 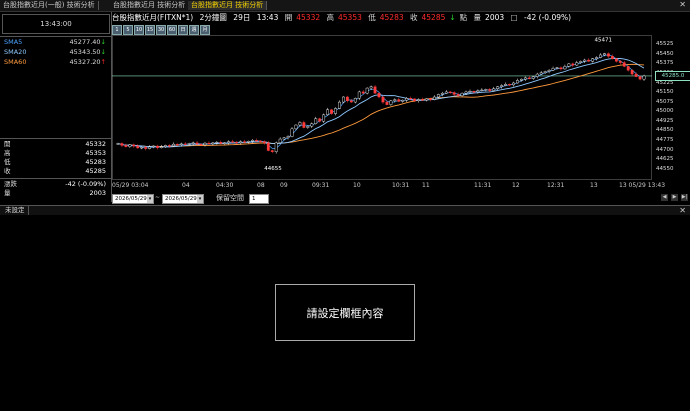 I want to click on close-value: 45285, so click(x=433, y=17).